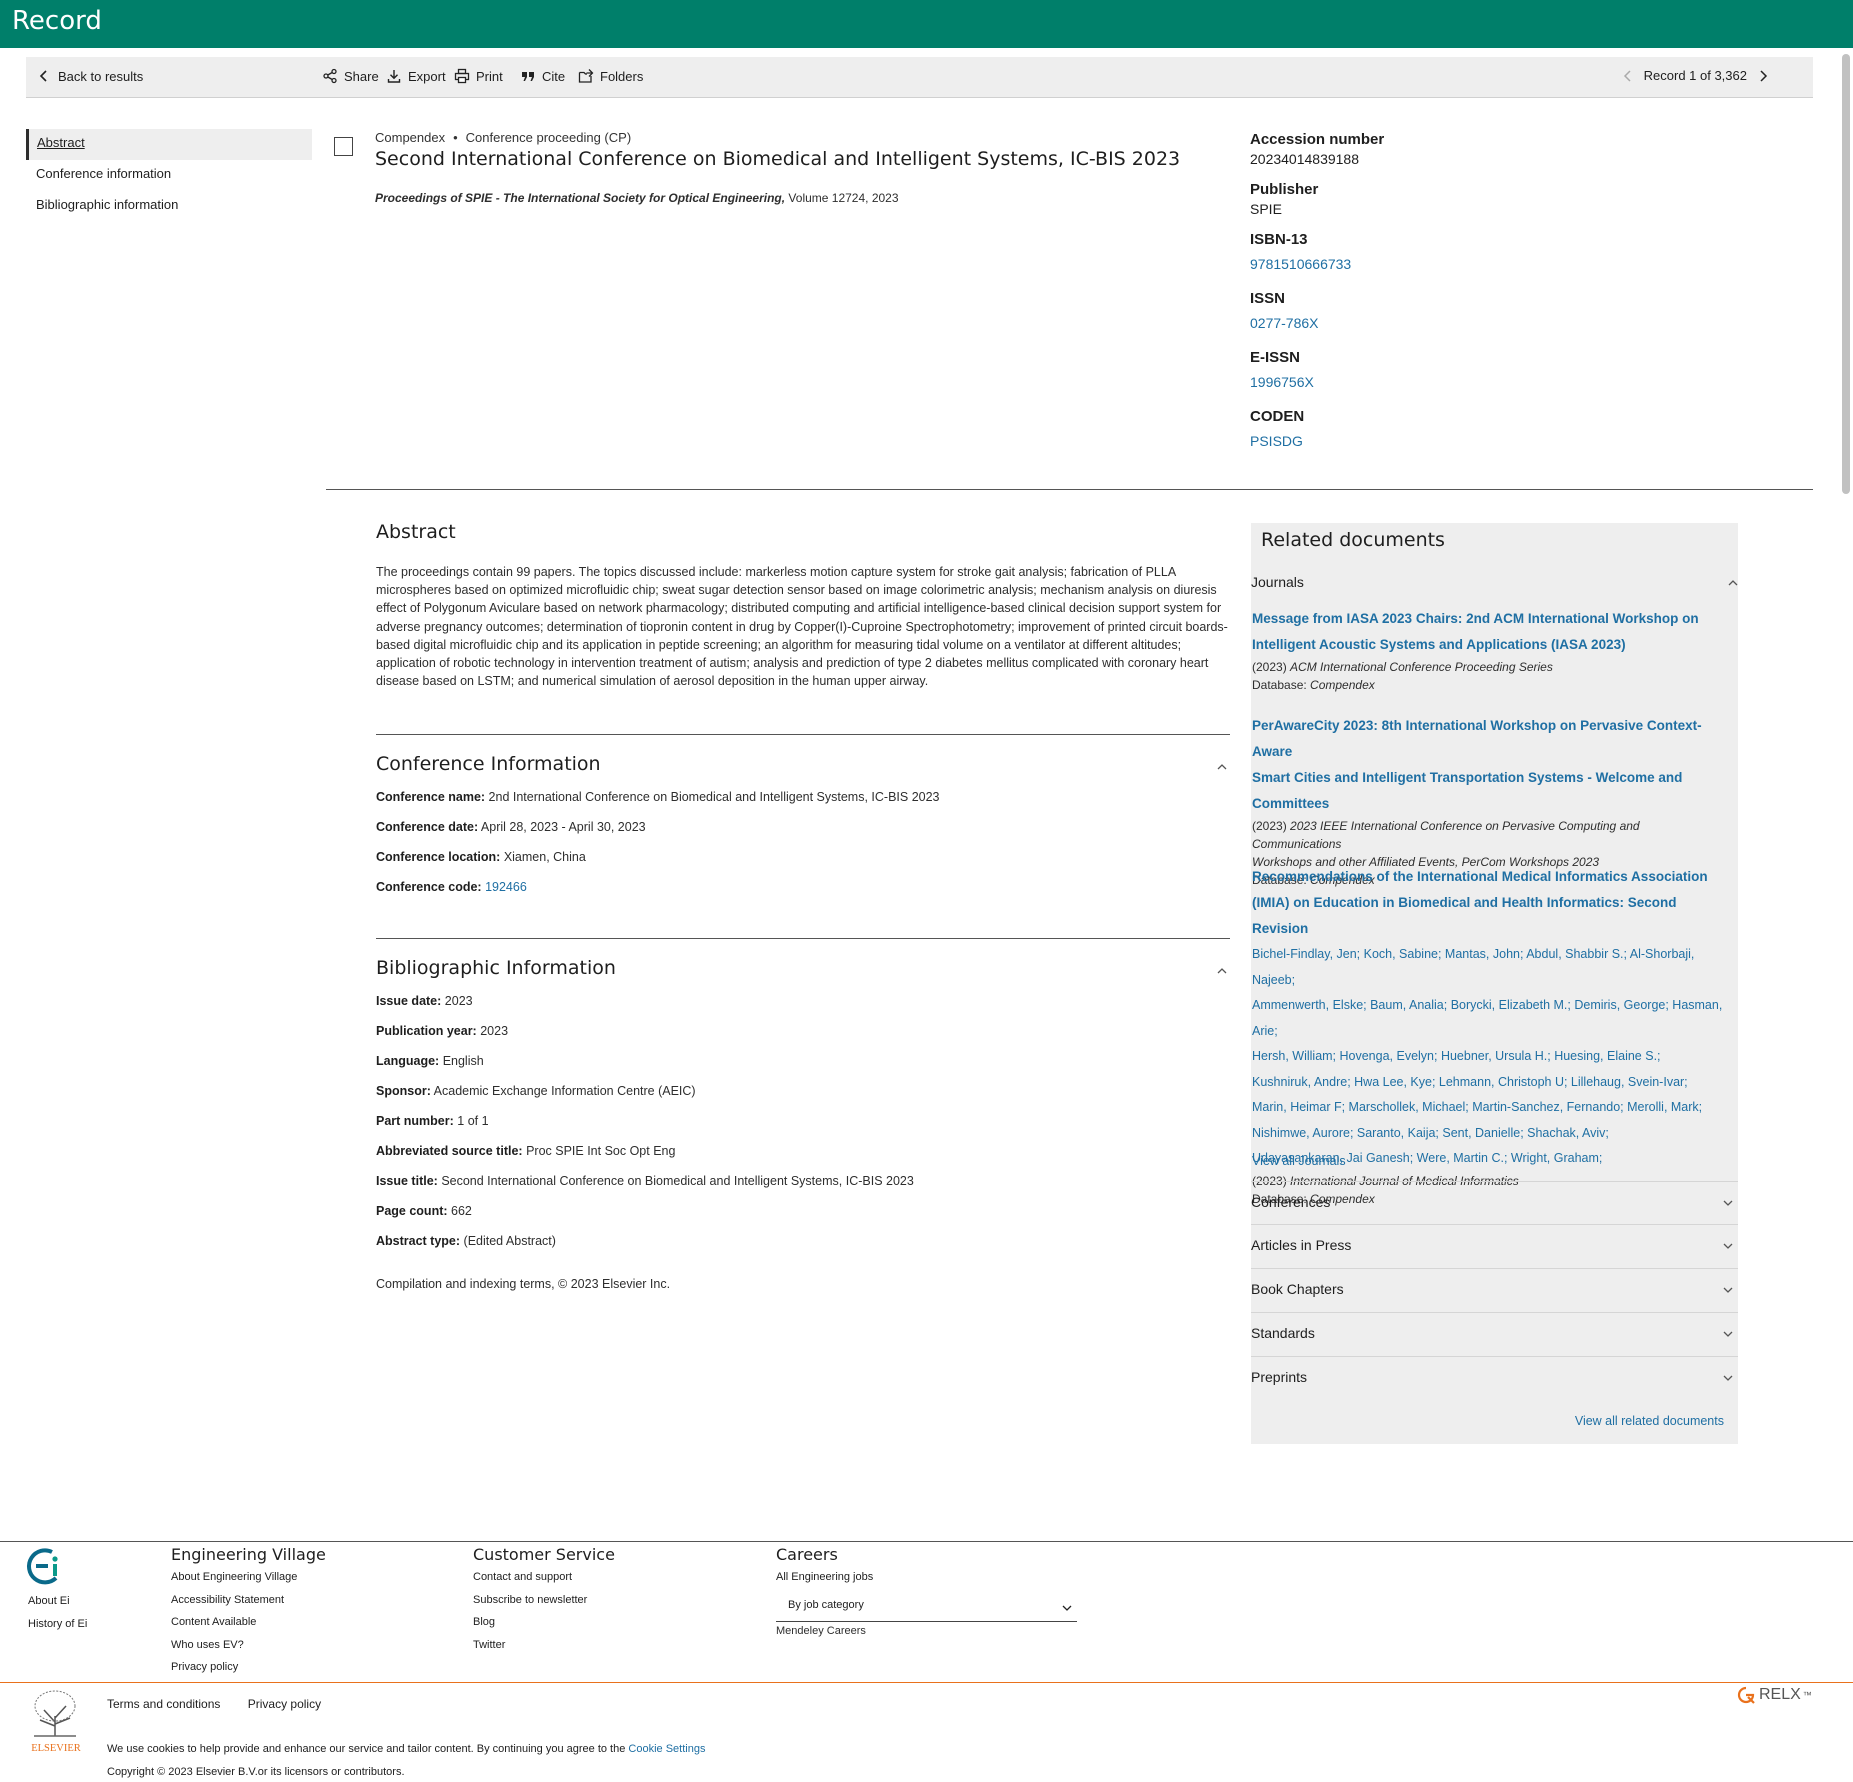  What do you see at coordinates (89, 76) in the screenshot?
I see `back-to-results-button: Back to results` at bounding box center [89, 76].